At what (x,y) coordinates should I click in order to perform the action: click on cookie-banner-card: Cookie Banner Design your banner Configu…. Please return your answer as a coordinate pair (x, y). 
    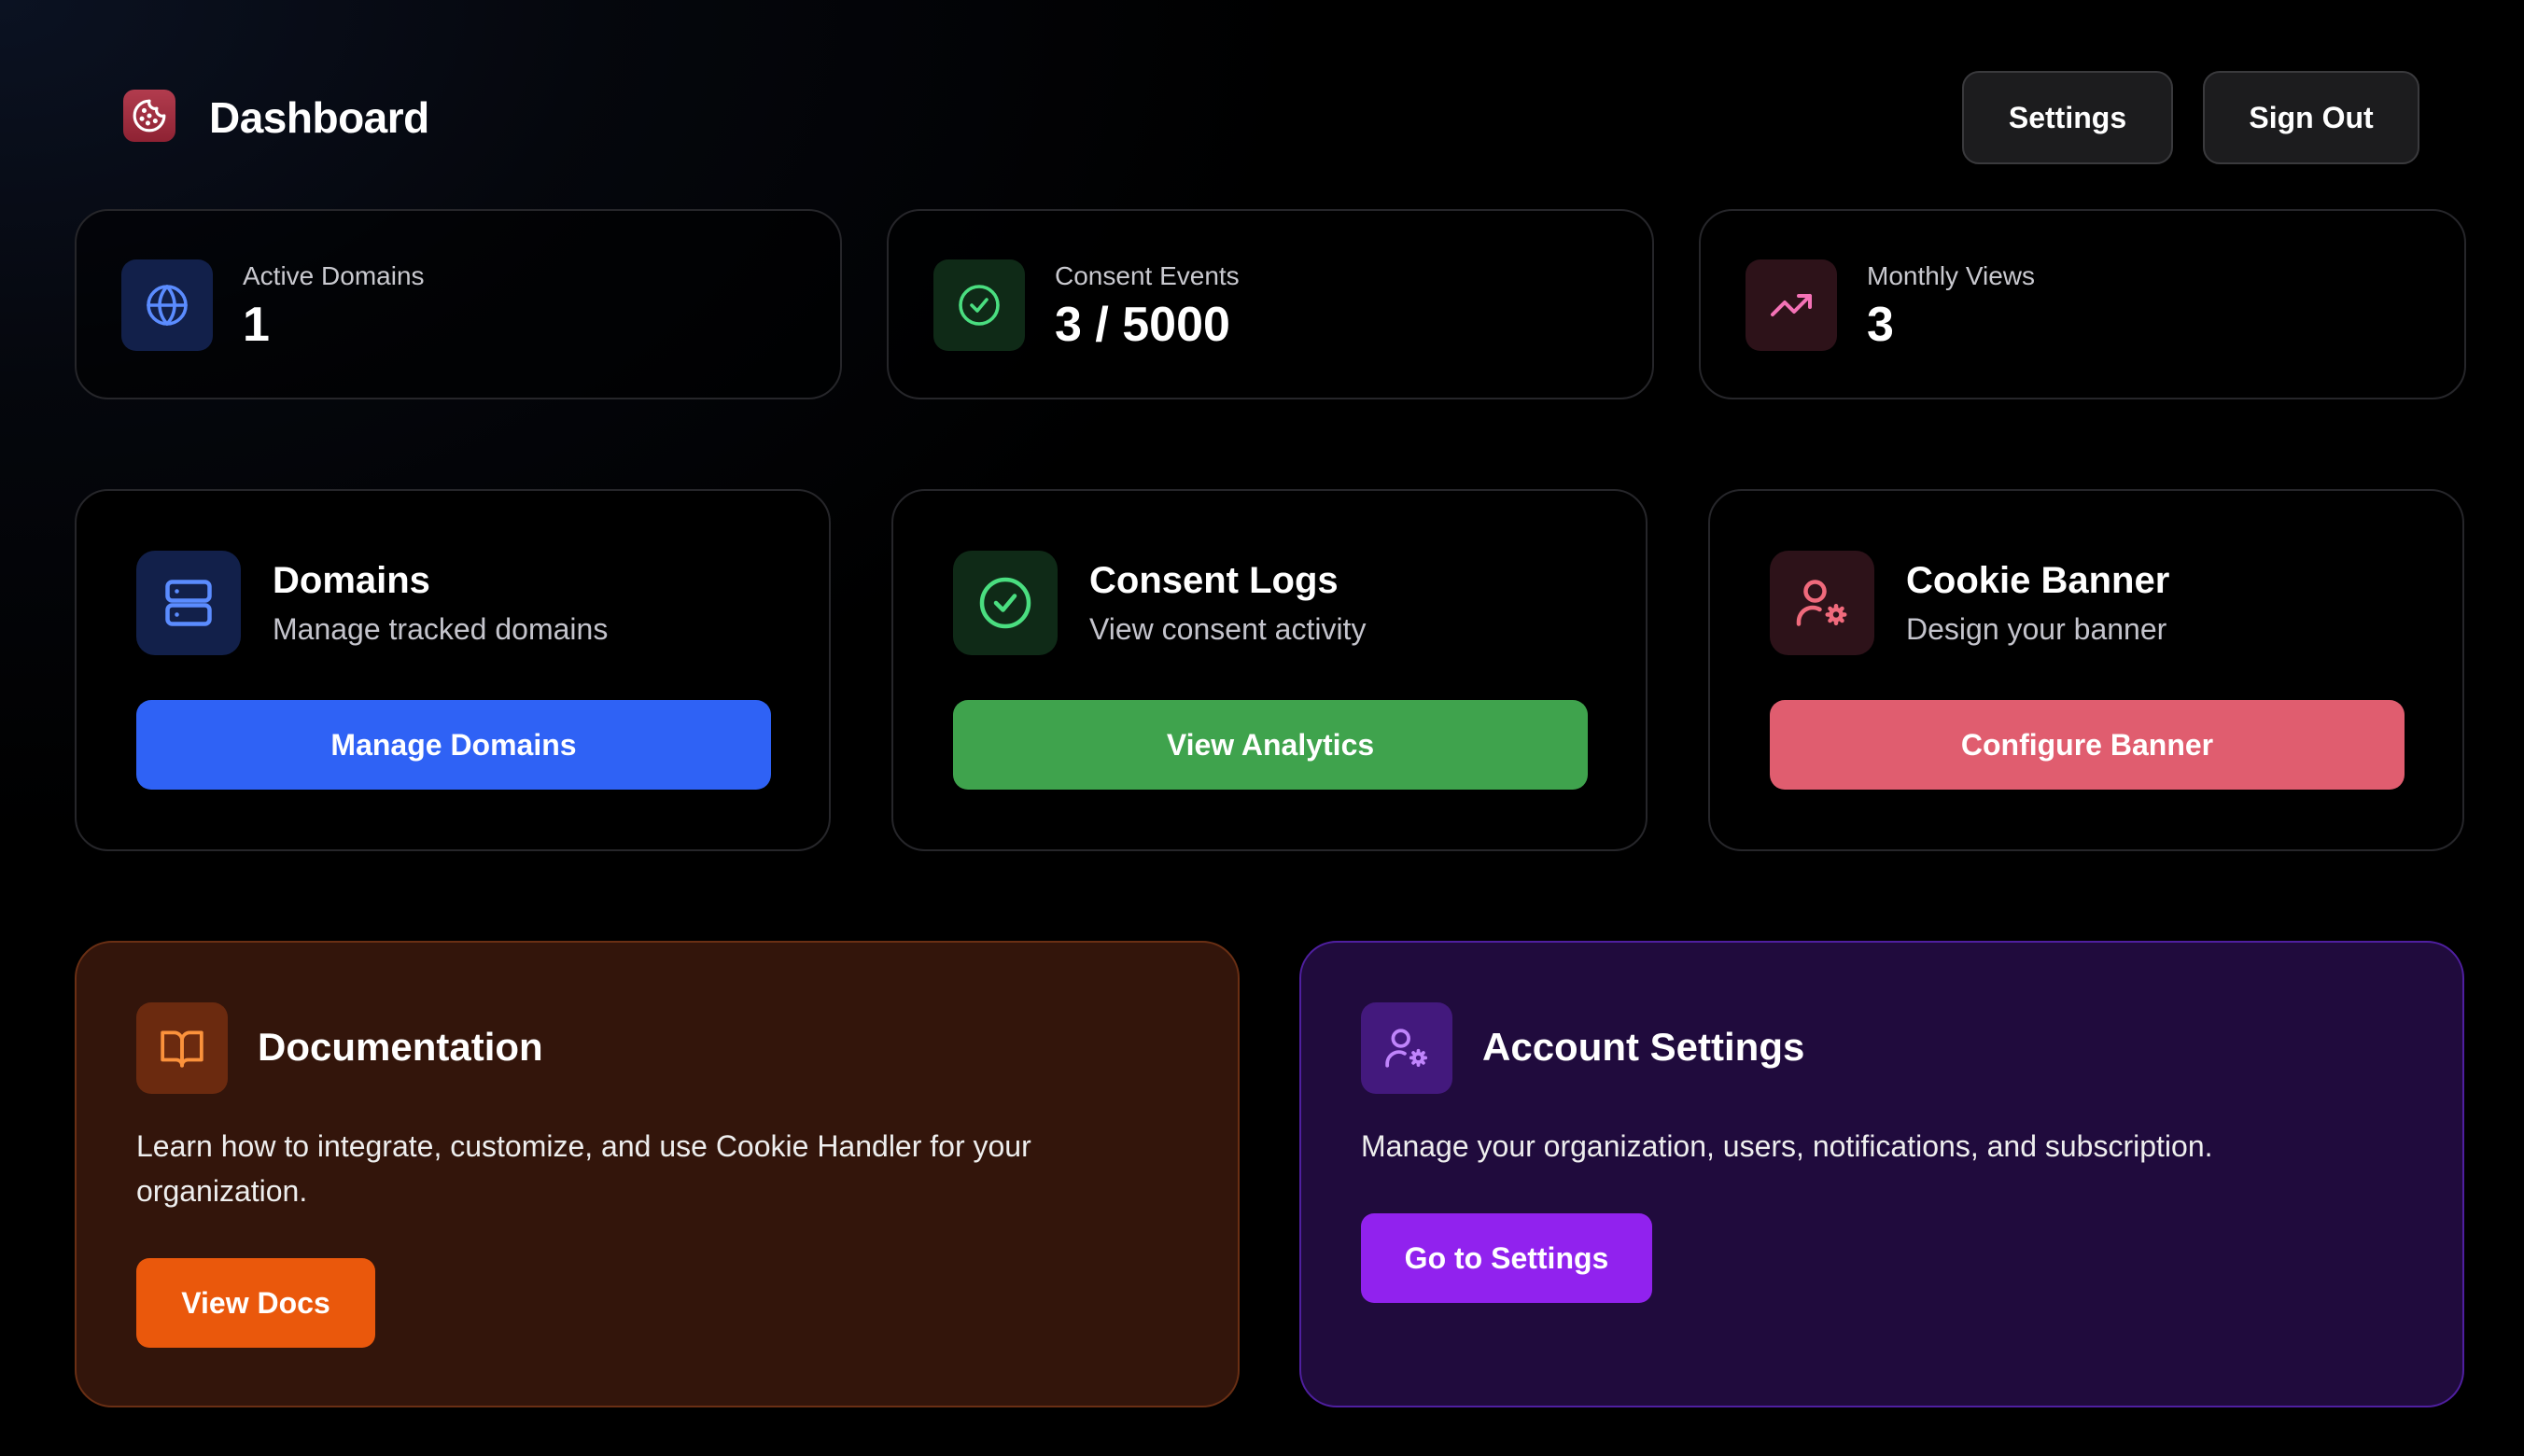
    Looking at the image, I should click on (2086, 670).